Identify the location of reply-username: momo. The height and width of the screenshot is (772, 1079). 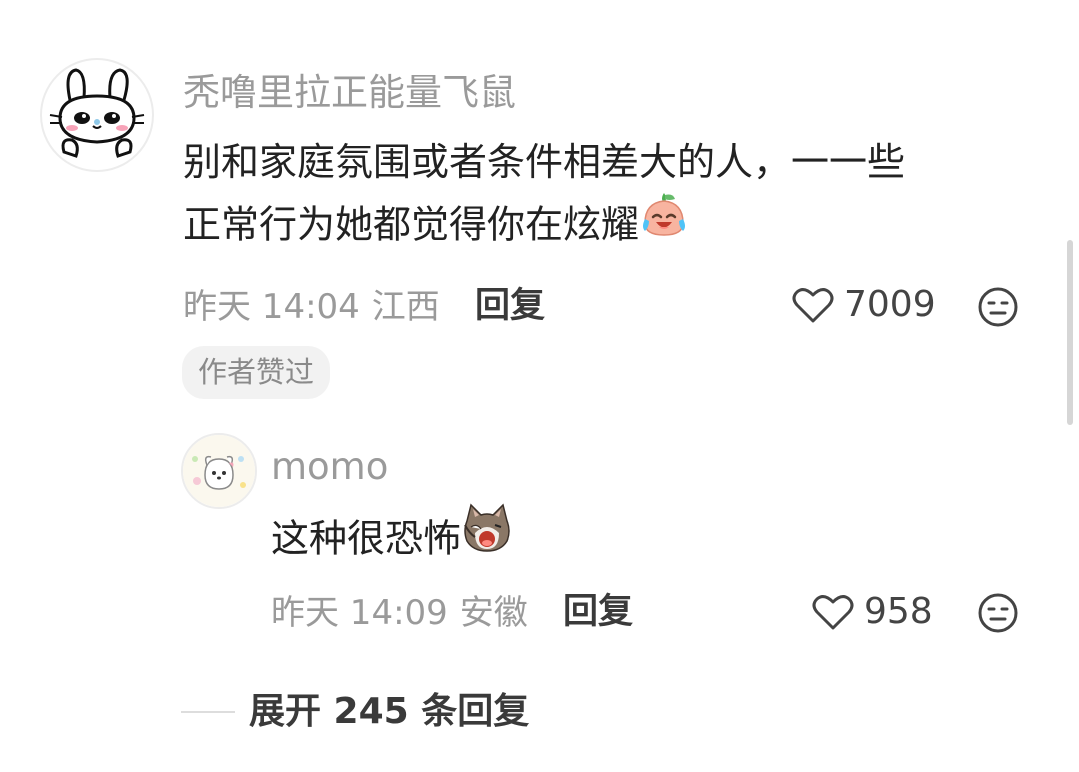
(329, 466).